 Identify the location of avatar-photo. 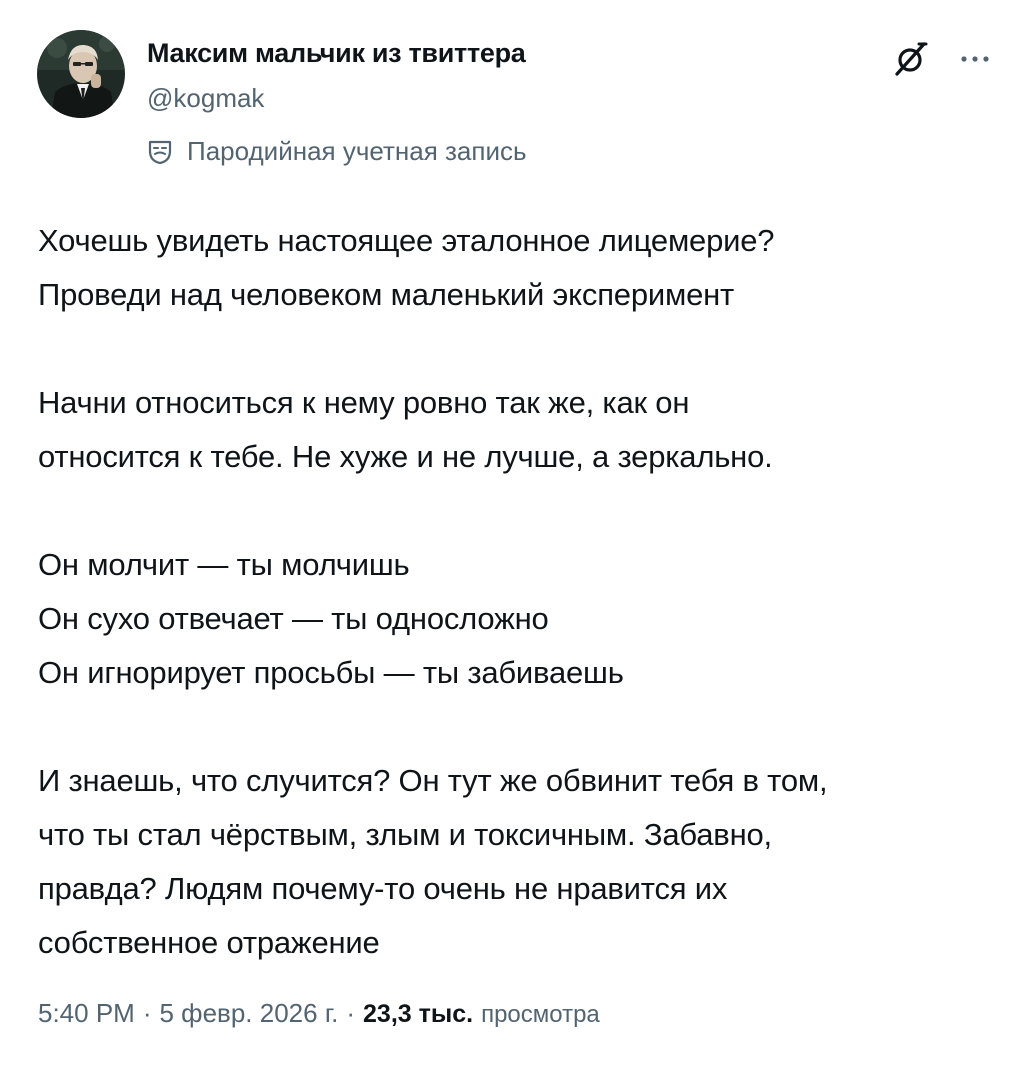
(81, 74).